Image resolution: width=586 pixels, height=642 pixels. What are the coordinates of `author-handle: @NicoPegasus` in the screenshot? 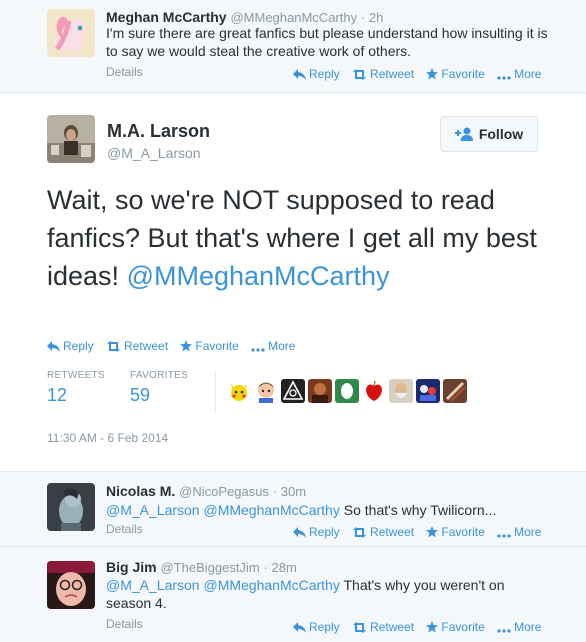 It's located at (224, 491).